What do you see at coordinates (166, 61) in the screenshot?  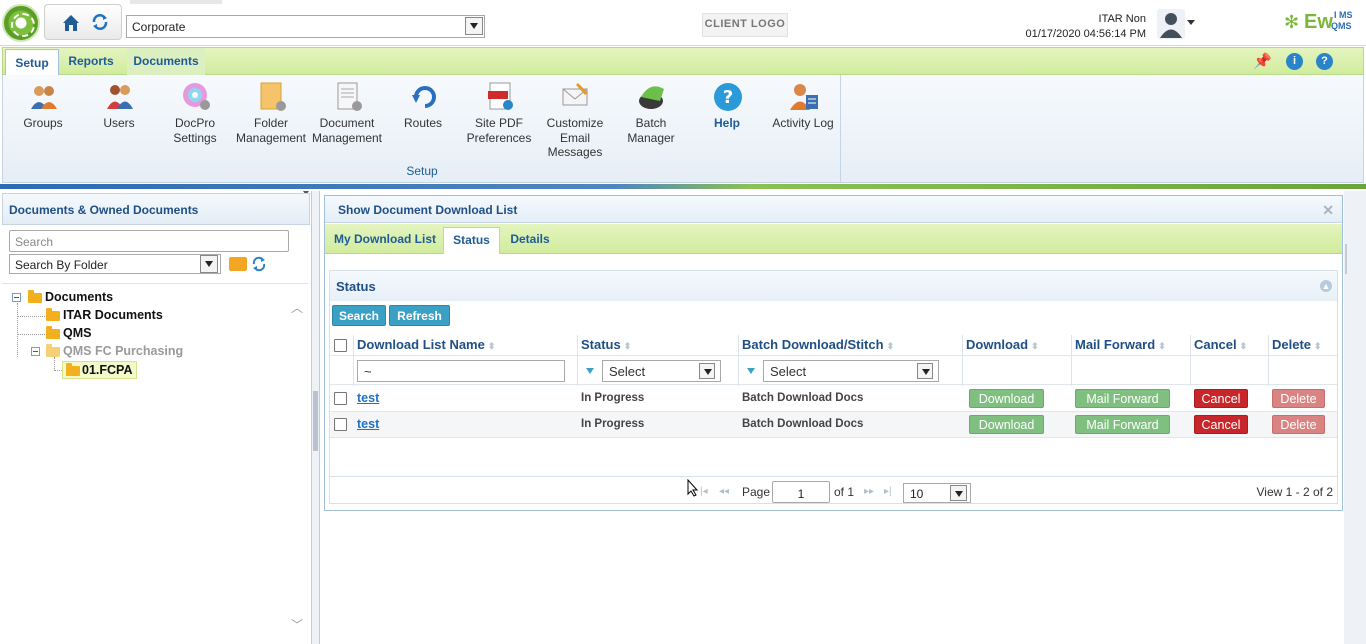 I see `tab-documents: Documents` at bounding box center [166, 61].